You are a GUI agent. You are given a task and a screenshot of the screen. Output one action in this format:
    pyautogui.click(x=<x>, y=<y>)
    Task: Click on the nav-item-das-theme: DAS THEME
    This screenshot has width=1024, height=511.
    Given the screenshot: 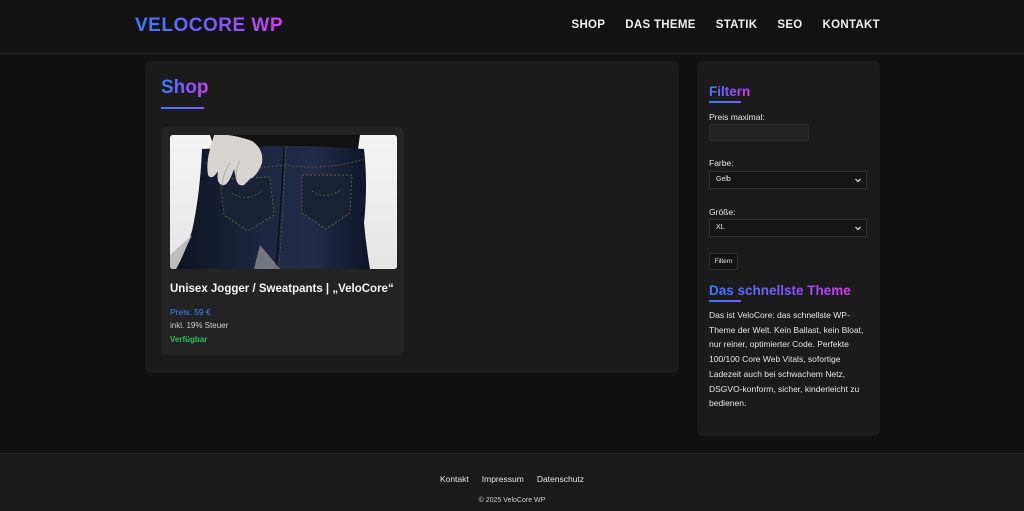 What is the action you would take?
    pyautogui.click(x=660, y=25)
    